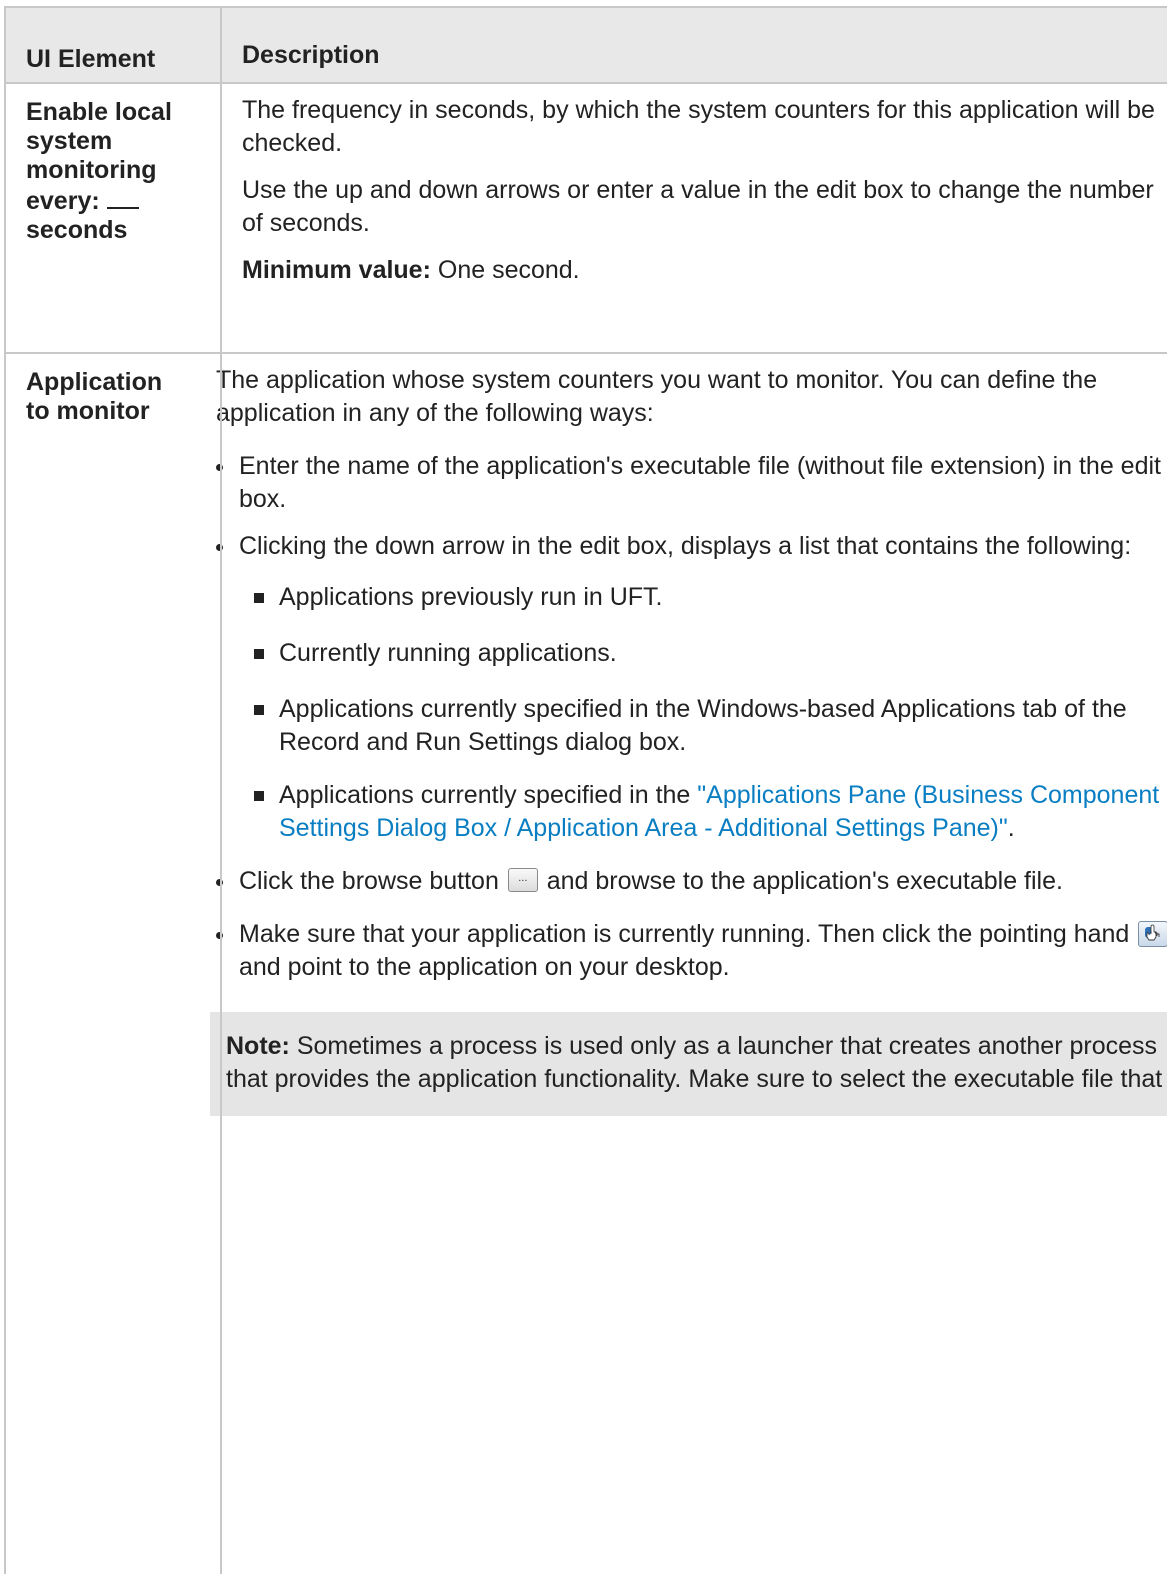  I want to click on sub-list-item-text: Currently running applications., so click(448, 653).